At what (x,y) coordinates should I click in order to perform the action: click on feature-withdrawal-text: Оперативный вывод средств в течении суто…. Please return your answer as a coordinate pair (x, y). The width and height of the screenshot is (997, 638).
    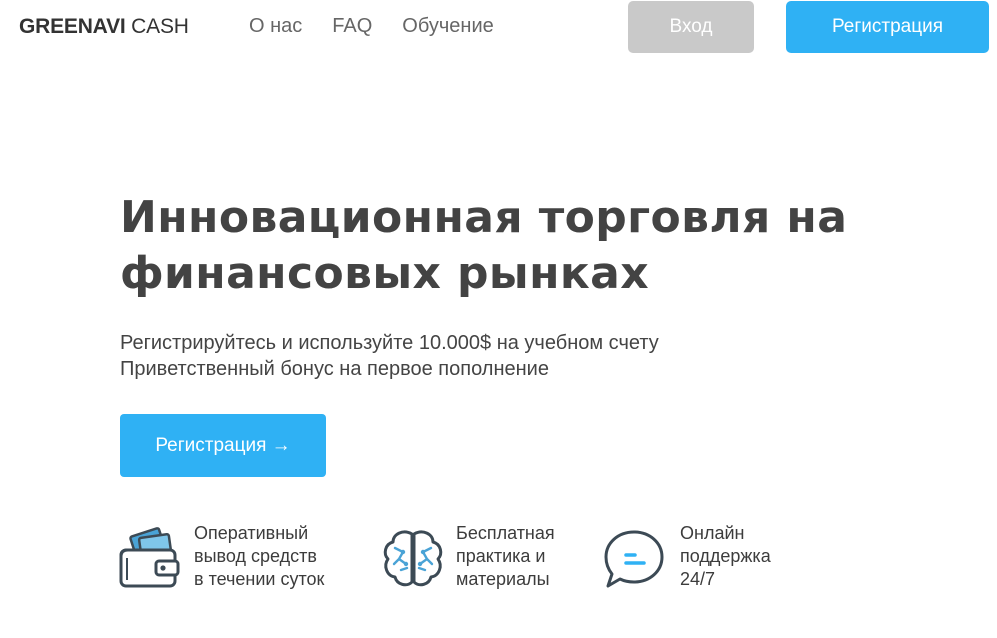
    Looking at the image, I should click on (259, 556).